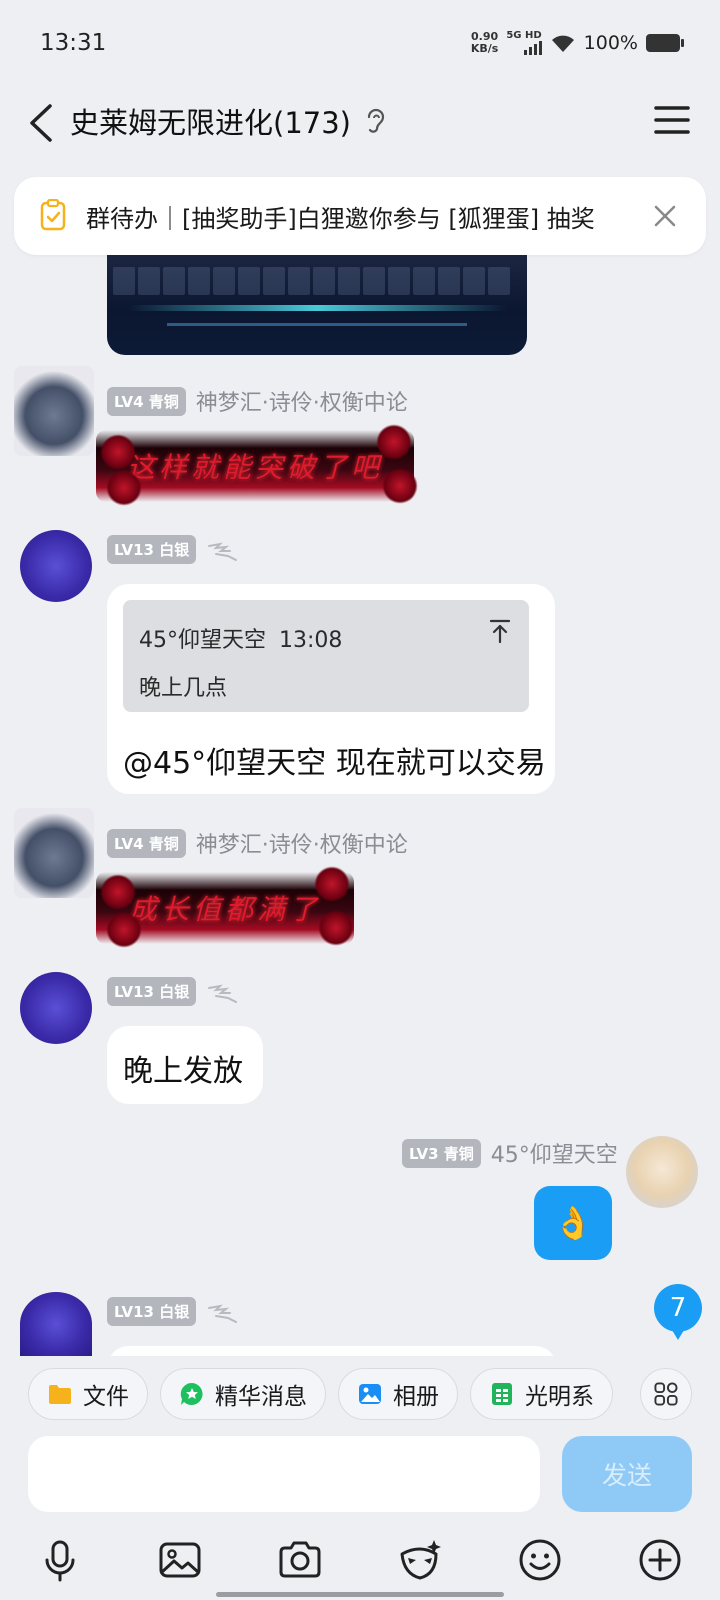 The height and width of the screenshot is (1600, 720). I want to click on chat-title: 史莱姆无限进化(173), so click(210, 121).